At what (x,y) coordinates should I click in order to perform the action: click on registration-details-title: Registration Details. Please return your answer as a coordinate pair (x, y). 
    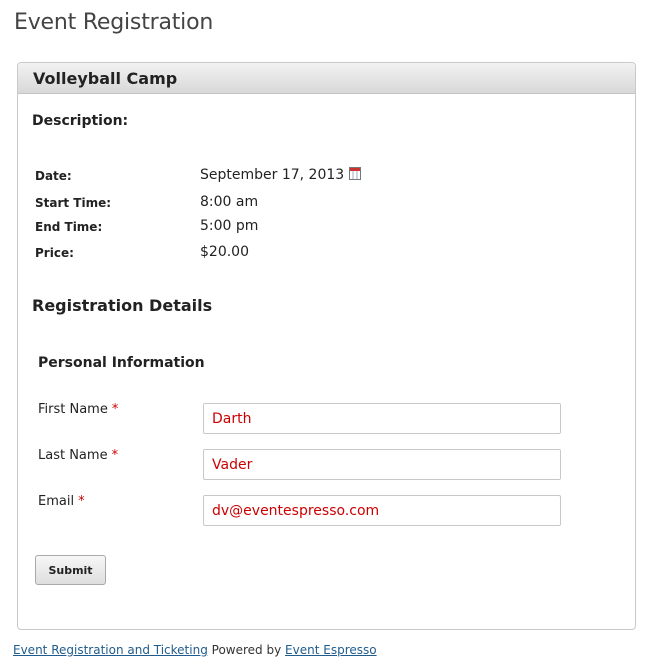
    Looking at the image, I should click on (122, 305).